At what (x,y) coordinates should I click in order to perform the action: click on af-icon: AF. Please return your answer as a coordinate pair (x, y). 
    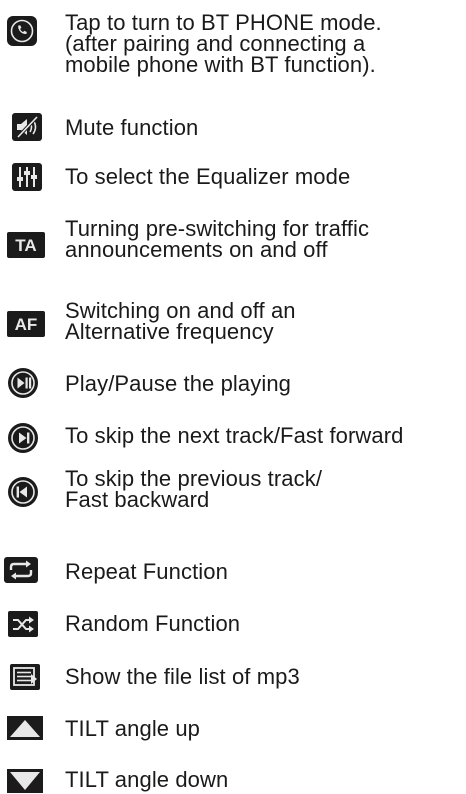
    Looking at the image, I should click on (26, 324).